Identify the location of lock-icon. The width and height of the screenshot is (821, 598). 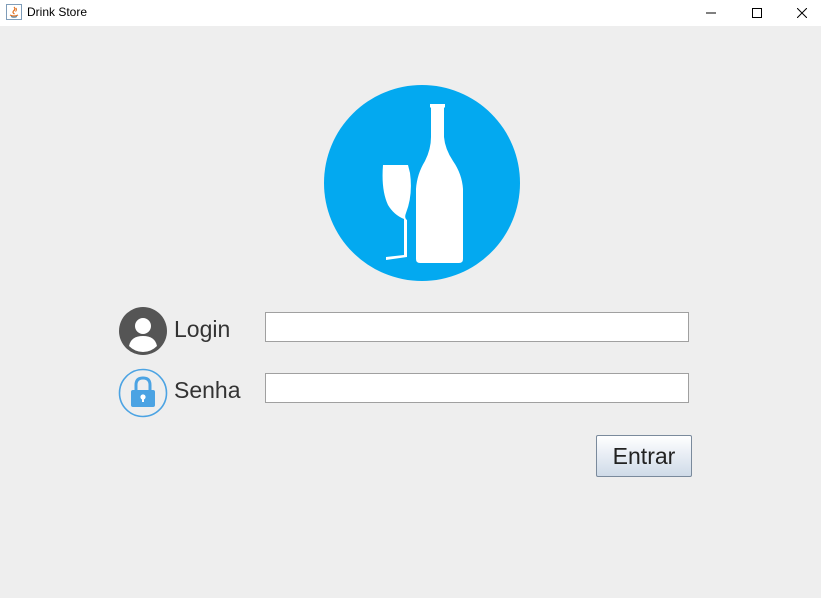
(143, 393).